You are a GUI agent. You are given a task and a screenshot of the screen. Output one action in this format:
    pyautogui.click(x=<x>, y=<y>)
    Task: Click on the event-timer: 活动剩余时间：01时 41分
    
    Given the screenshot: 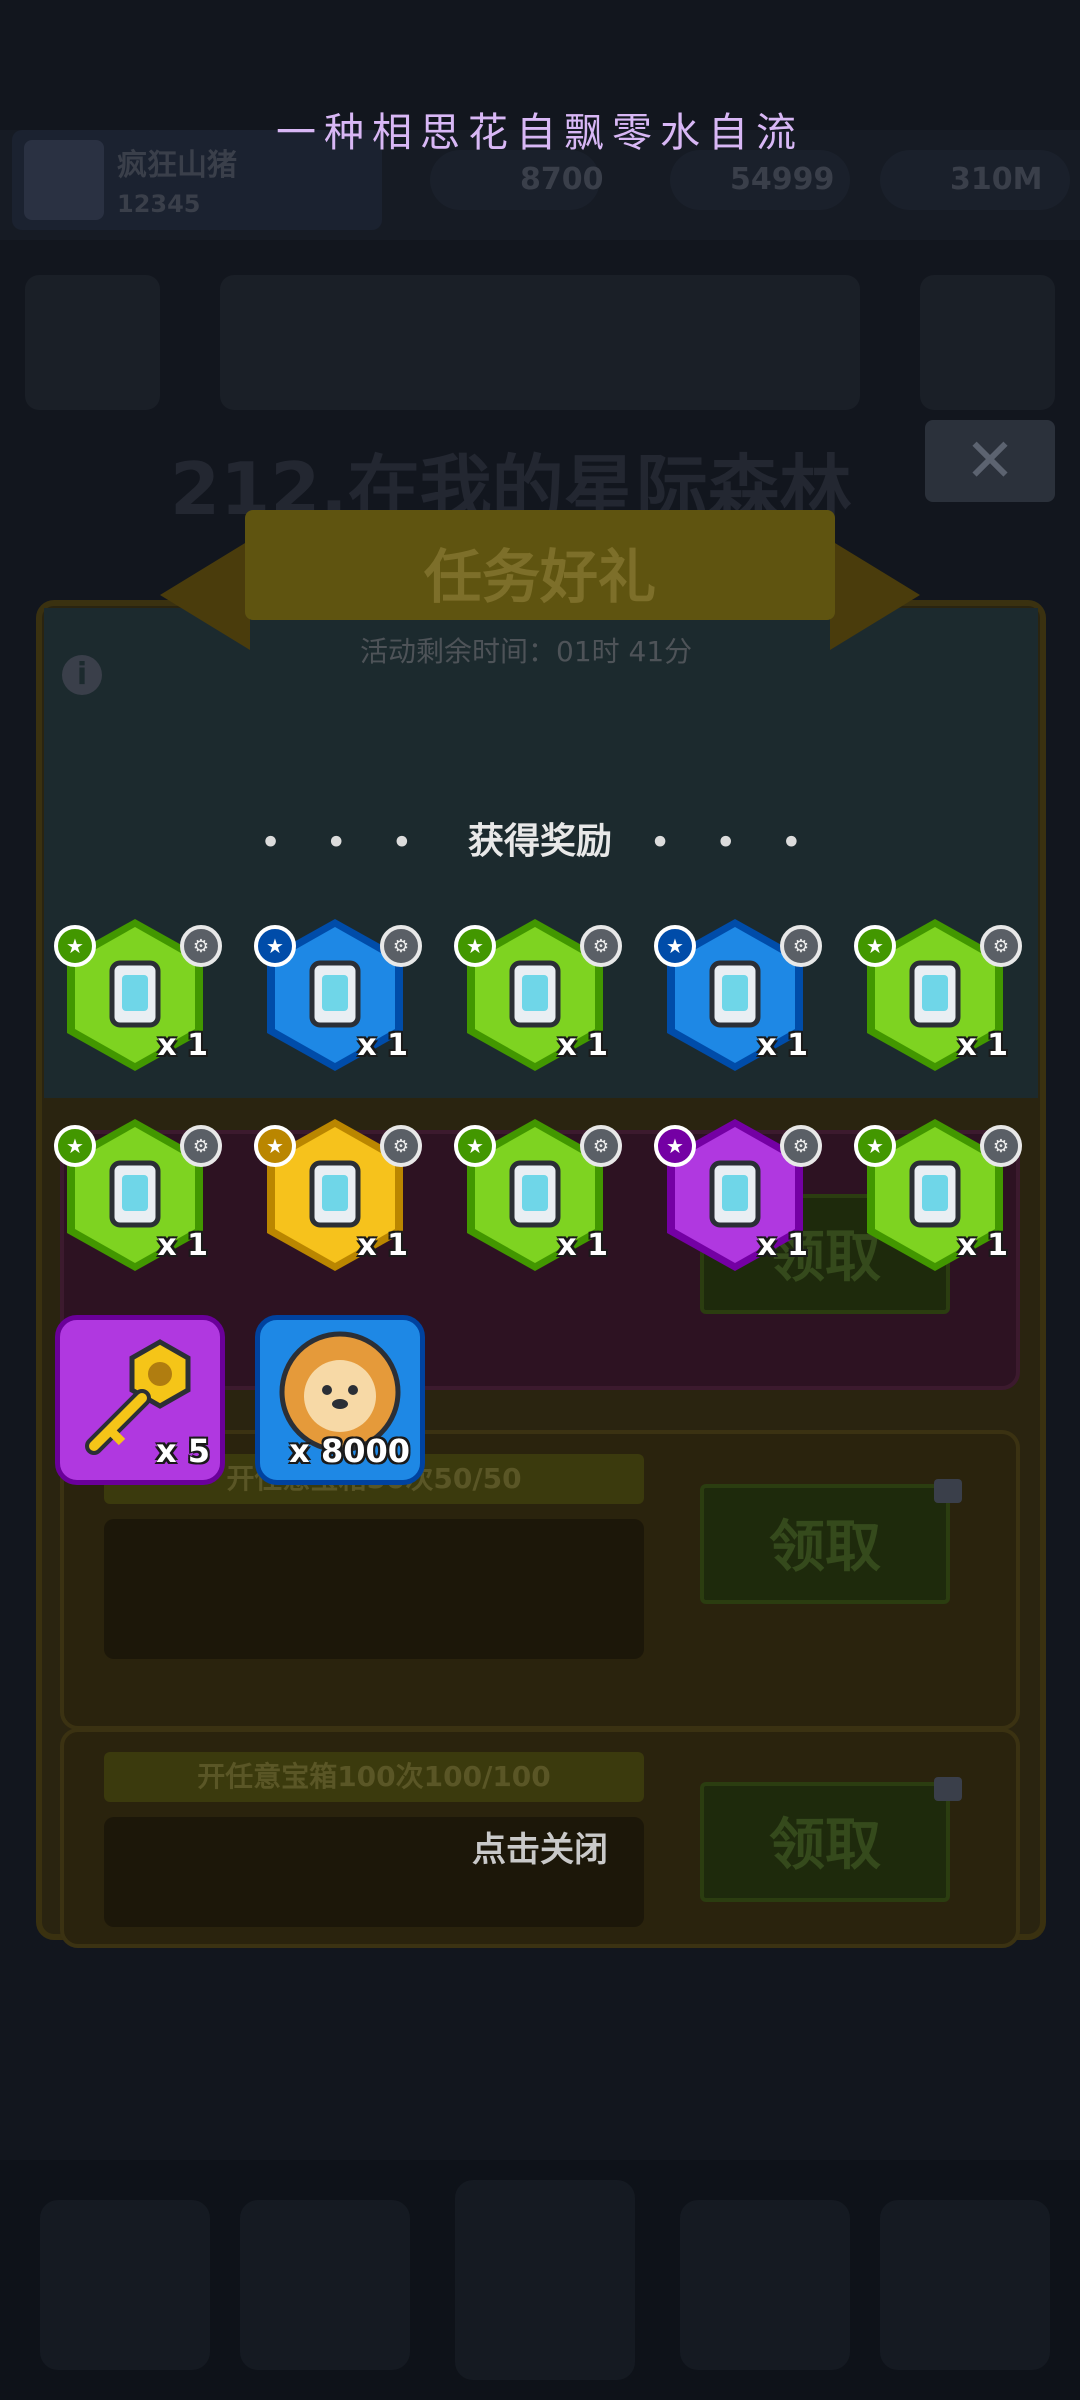 What is the action you would take?
    pyautogui.click(x=526, y=651)
    